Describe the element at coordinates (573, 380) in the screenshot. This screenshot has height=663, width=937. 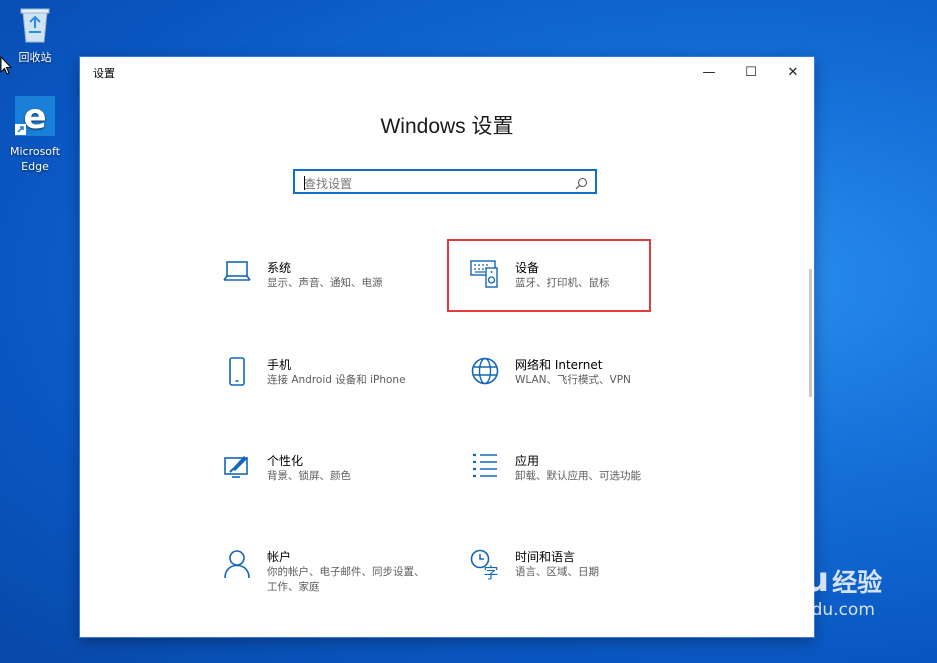
I see `tile-network-desc: WLAN、飞行模式、VPN` at that location.